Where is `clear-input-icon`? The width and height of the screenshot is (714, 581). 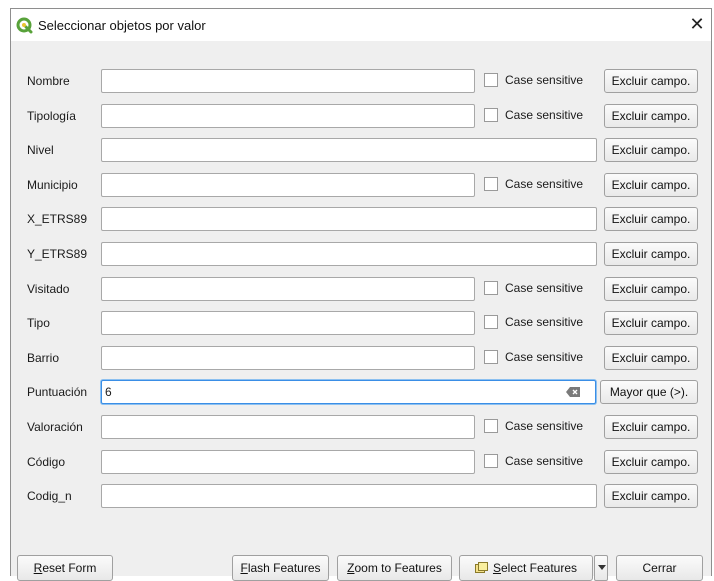
clear-input-icon is located at coordinates (573, 392).